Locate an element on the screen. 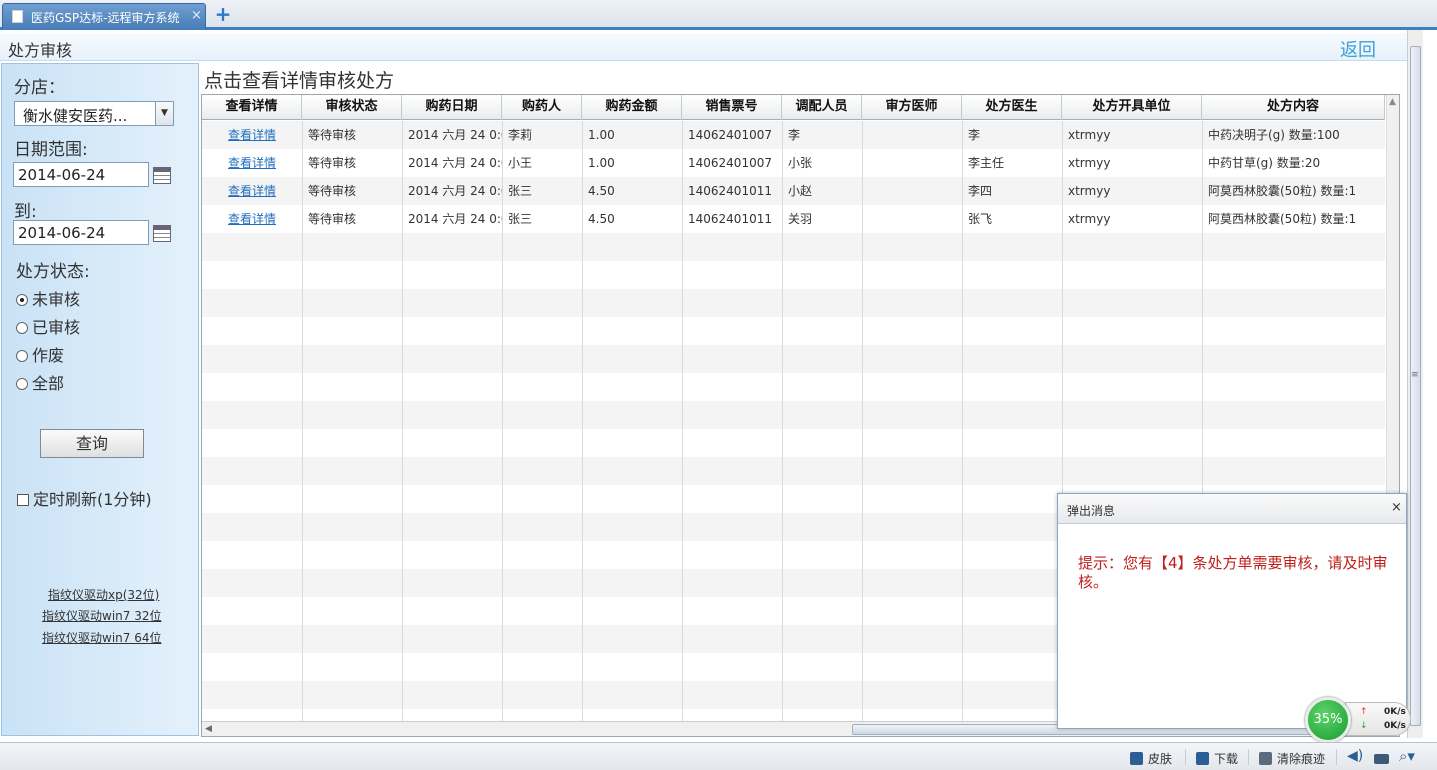 The width and height of the screenshot is (1437, 770). auto-refresh-label: 定时刷新(1分钟) is located at coordinates (92, 499).